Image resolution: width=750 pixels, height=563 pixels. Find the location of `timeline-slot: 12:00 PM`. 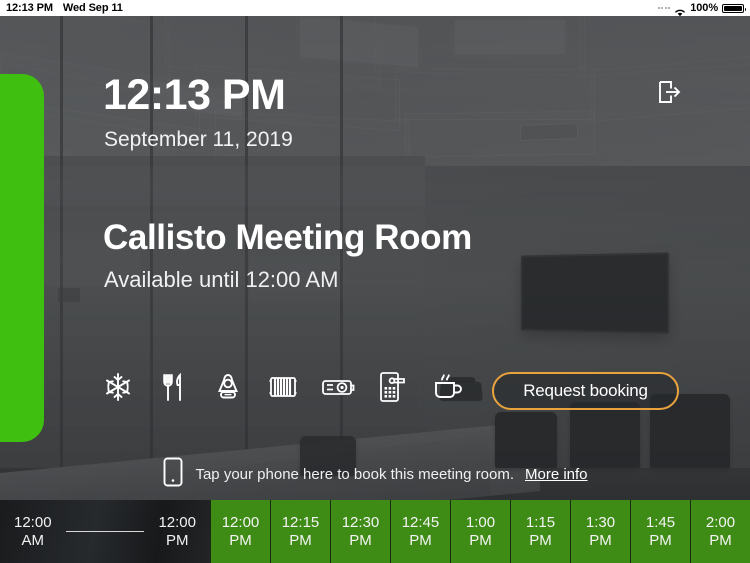

timeline-slot: 12:00 PM is located at coordinates (240, 531).